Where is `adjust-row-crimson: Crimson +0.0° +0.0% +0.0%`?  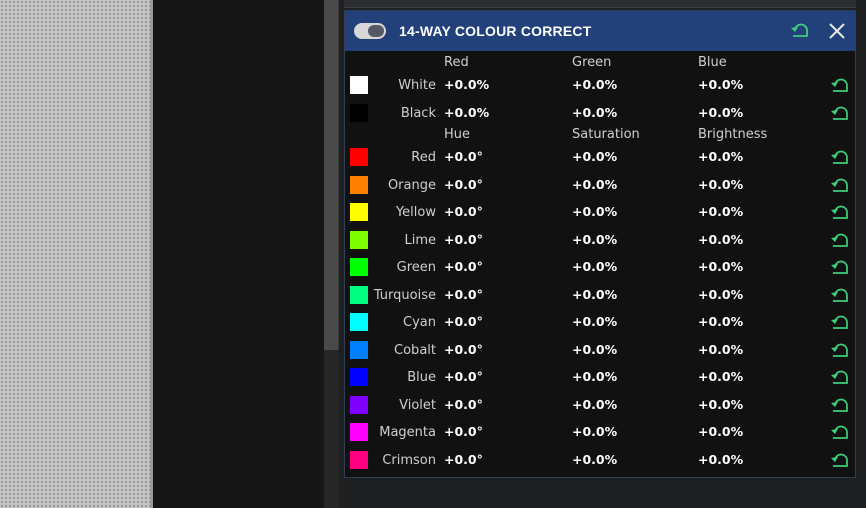 adjust-row-crimson: Crimson +0.0° +0.0% +0.0% is located at coordinates (600, 460).